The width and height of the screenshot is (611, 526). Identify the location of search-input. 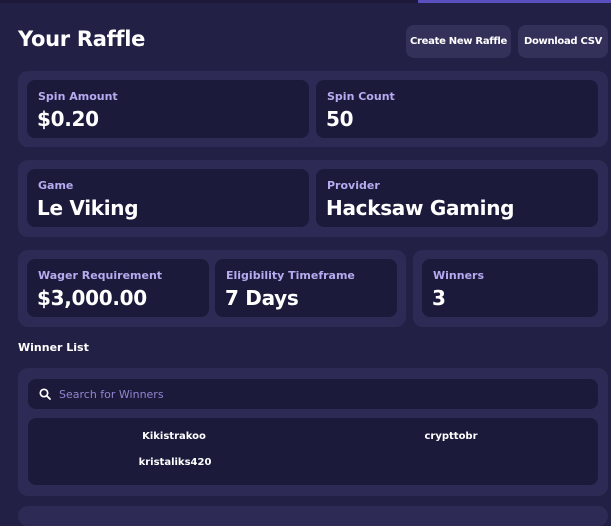
(324, 394).